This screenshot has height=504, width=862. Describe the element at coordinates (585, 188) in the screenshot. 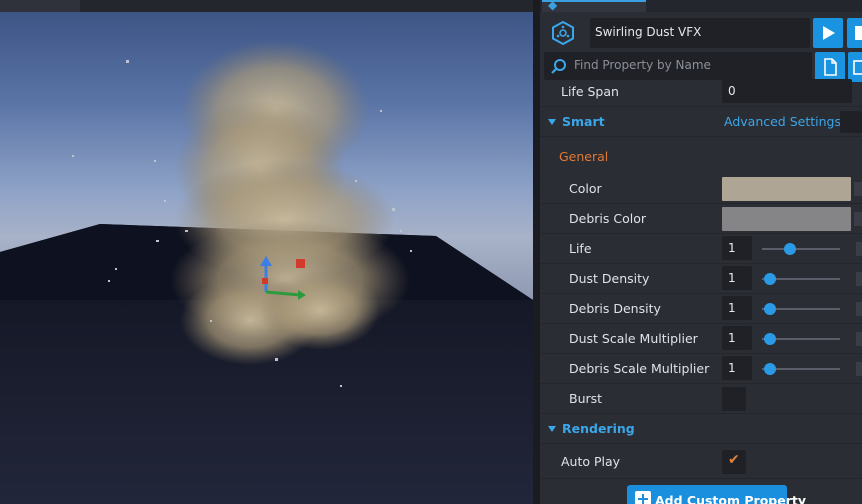

I see `color-label: Color` at that location.